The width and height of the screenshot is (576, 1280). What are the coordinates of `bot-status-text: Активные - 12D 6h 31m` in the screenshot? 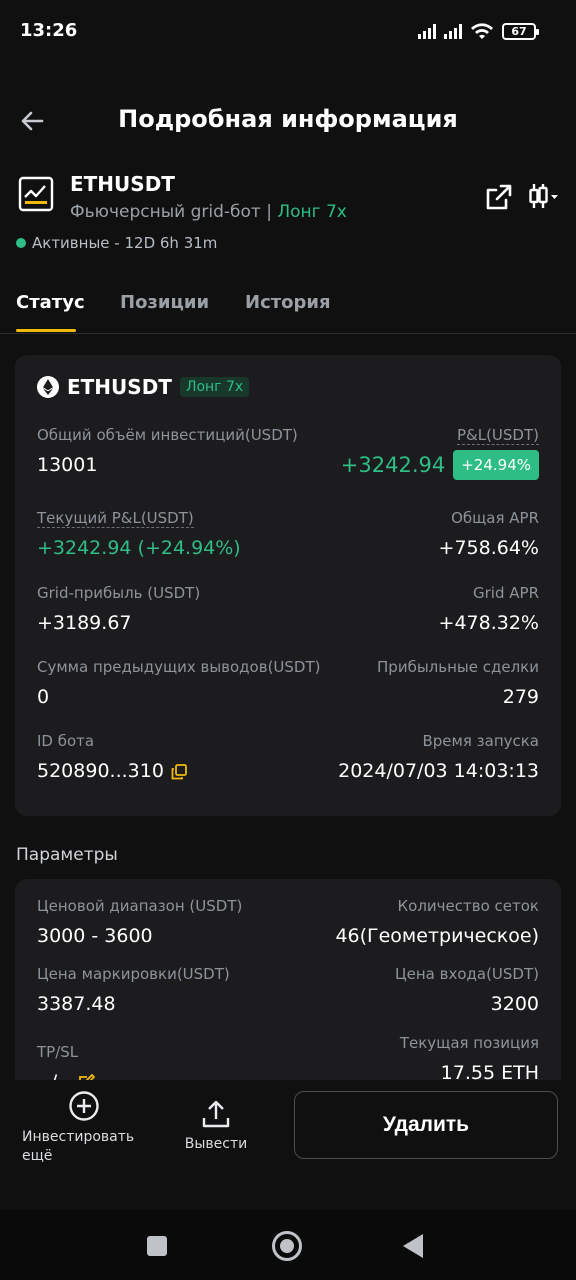 It's located at (125, 243).